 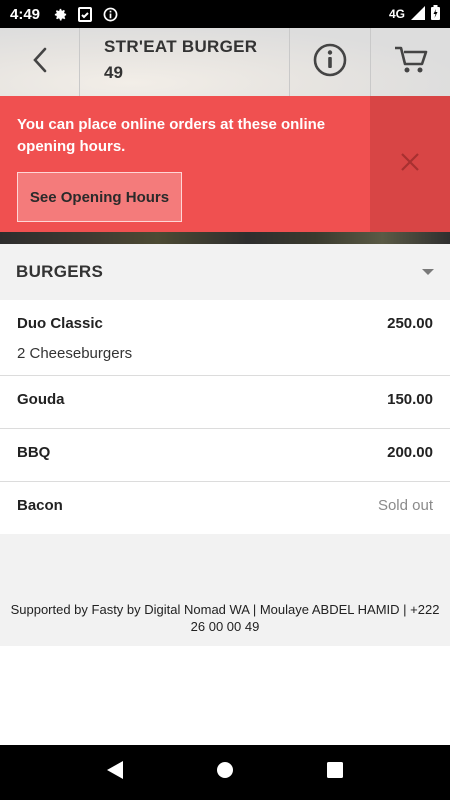 I want to click on signal-icon, so click(x=418, y=14).